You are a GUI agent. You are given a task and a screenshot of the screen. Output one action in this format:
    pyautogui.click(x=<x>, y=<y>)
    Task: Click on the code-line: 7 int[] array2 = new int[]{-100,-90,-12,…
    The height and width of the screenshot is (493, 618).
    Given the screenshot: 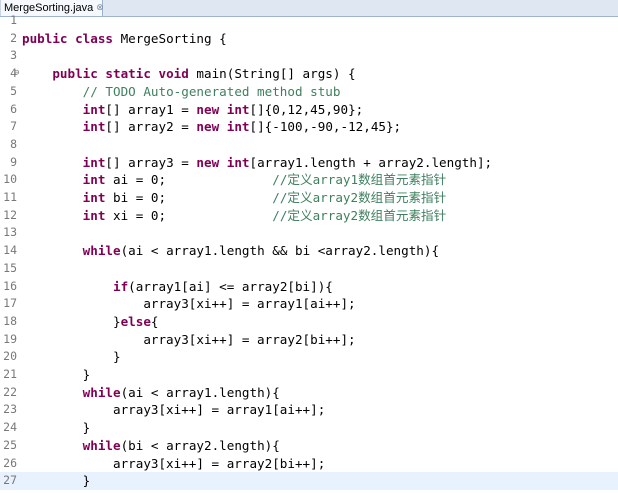 What is the action you would take?
    pyautogui.click(x=309, y=127)
    